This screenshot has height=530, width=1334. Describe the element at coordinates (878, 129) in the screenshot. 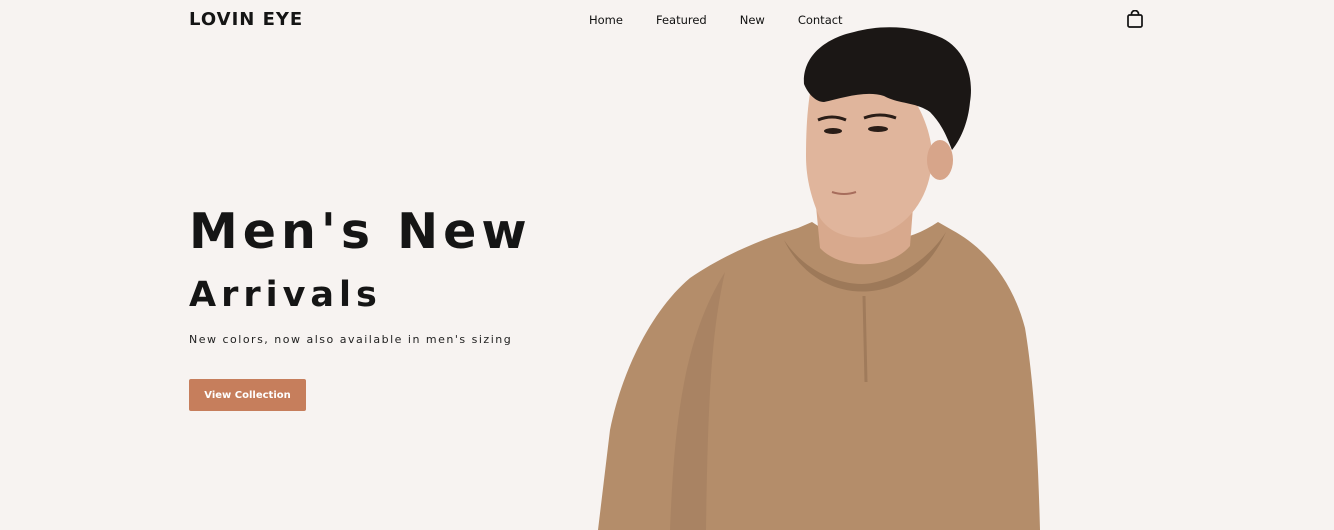

I see `model-right-eye` at that location.